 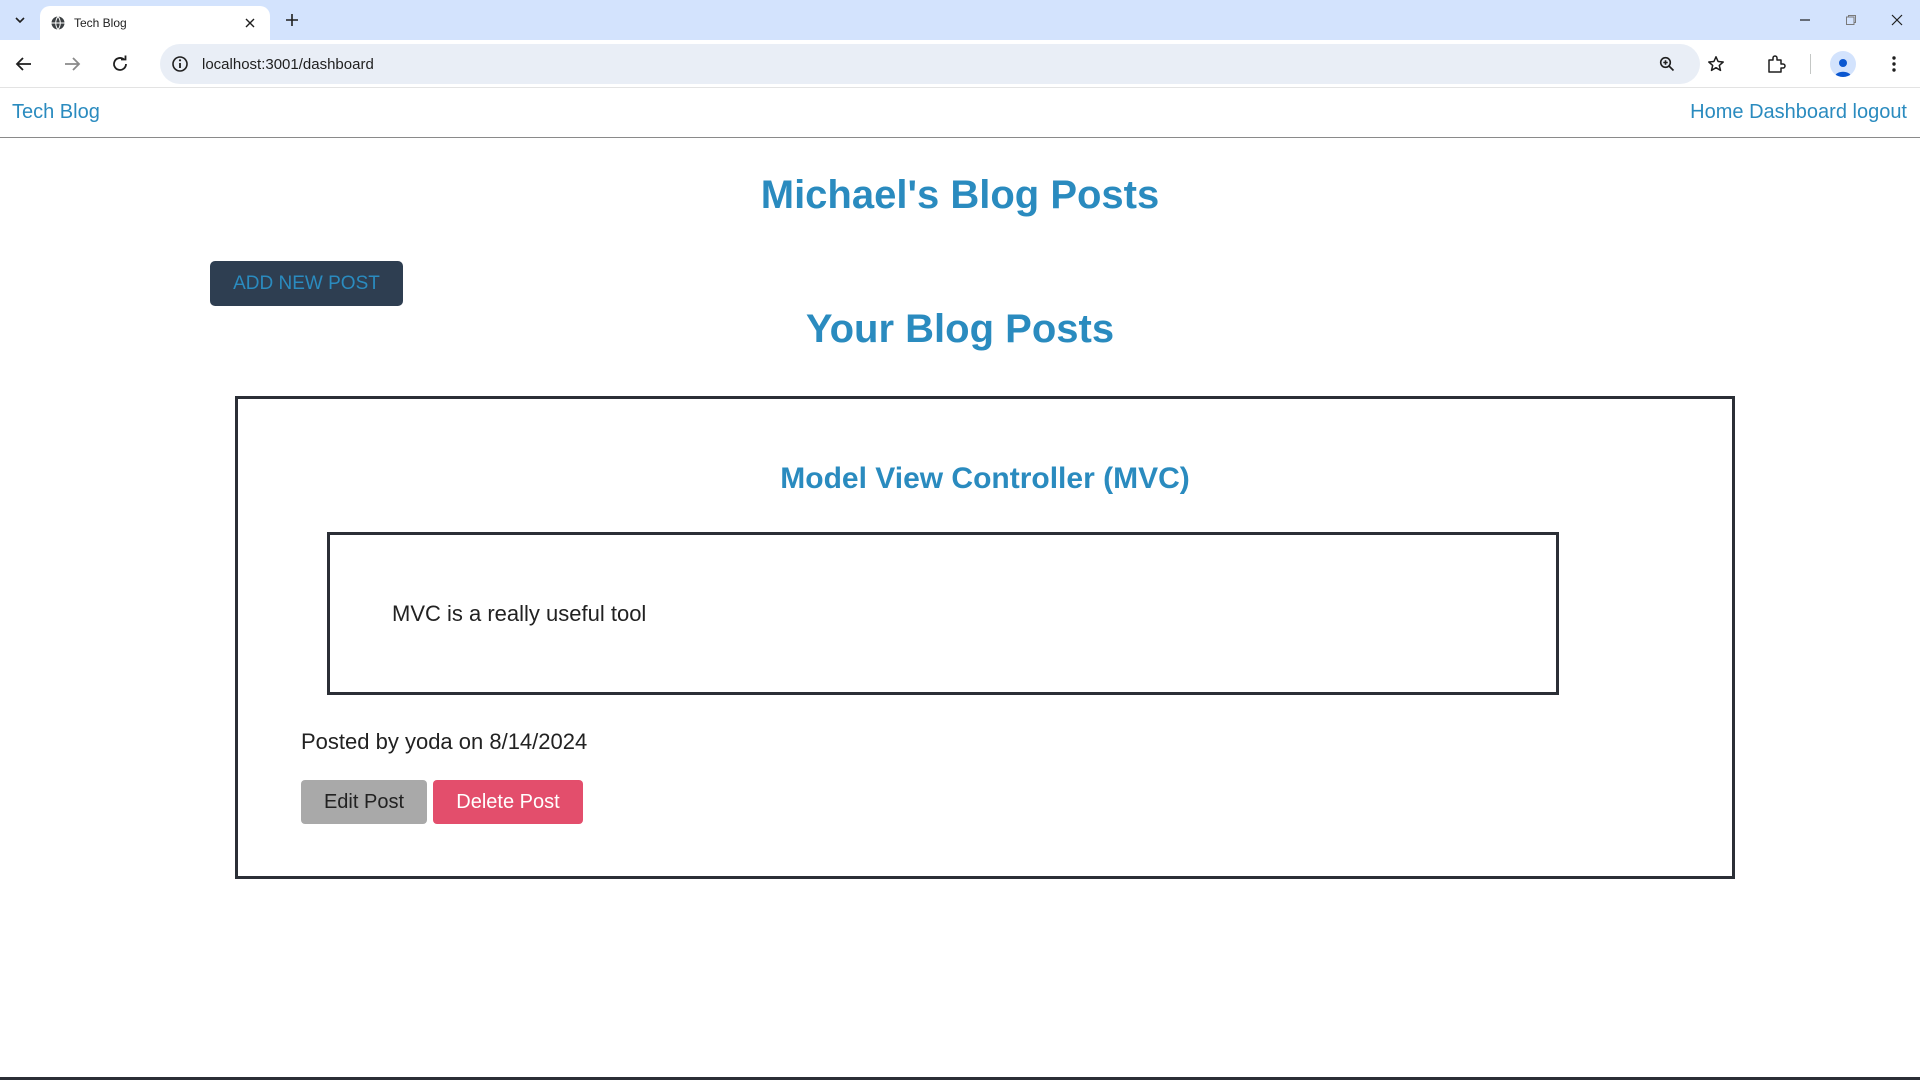 I want to click on delete-post-button: Delete Post, so click(x=508, y=802).